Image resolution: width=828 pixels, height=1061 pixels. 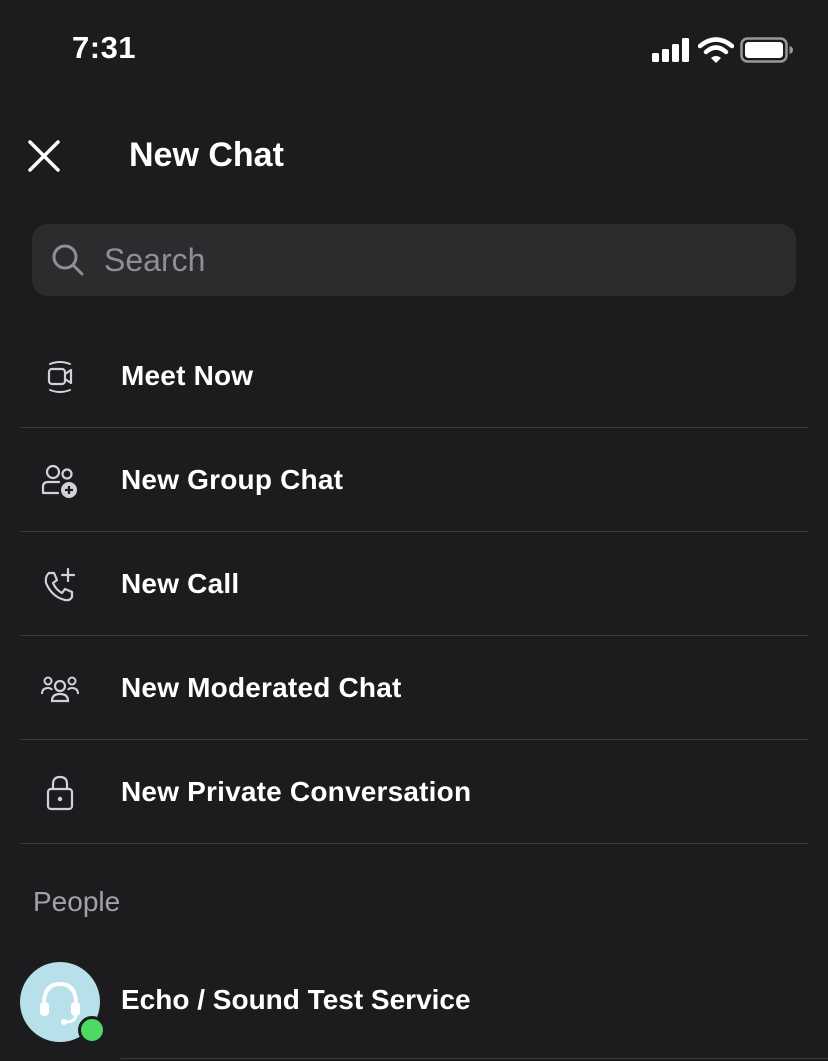 What do you see at coordinates (60, 377) in the screenshot?
I see `video-camera-icon` at bounding box center [60, 377].